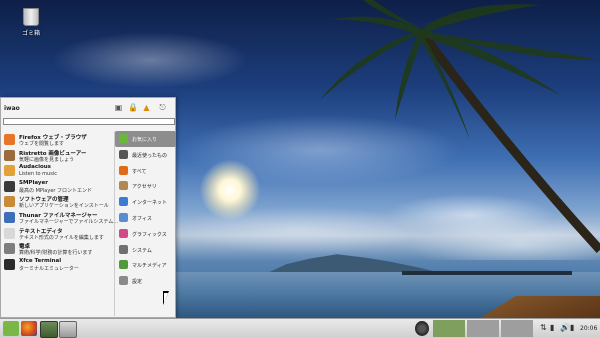 This screenshot has height=338, width=600. Describe the element at coordinates (572, 328) in the screenshot. I see `power-tray-icon: ▮` at that location.